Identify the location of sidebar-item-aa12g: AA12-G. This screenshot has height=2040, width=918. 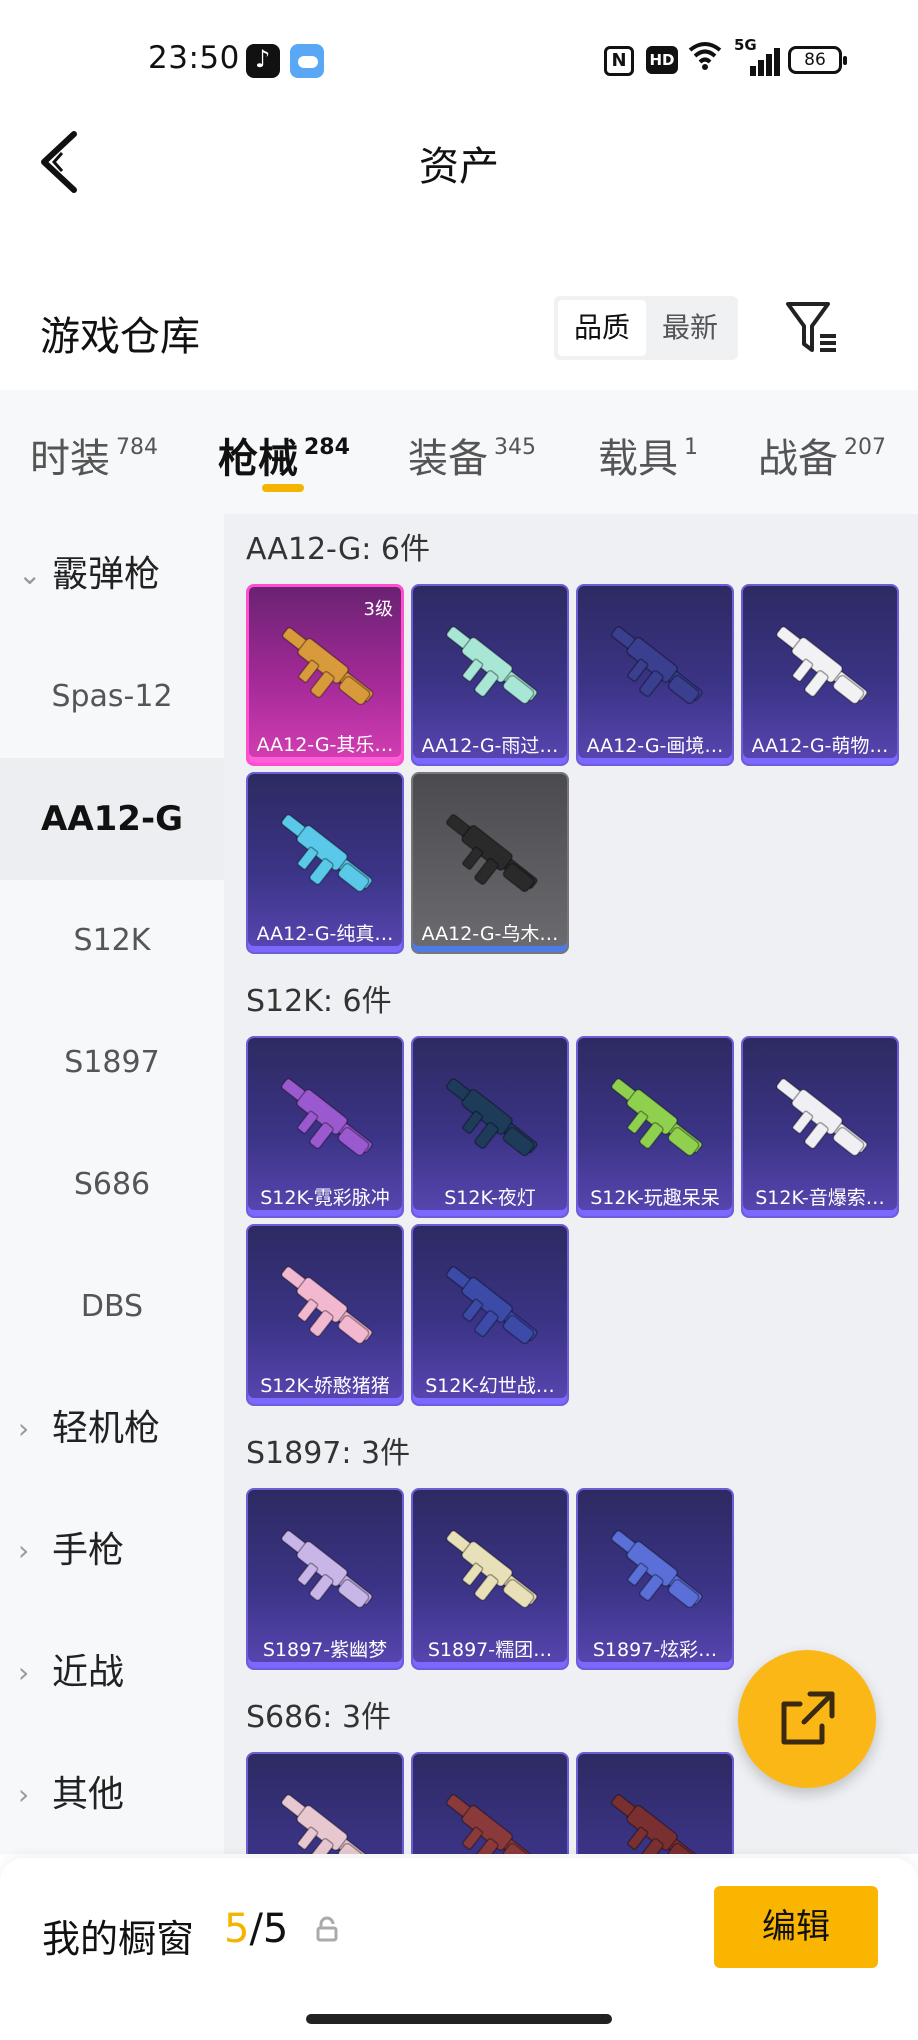
(112, 819).